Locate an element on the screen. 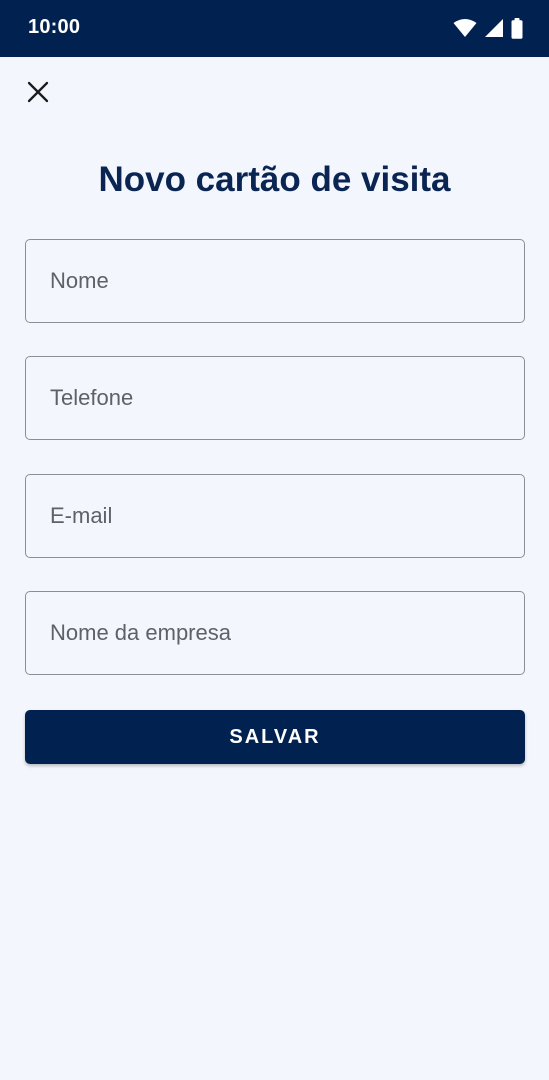 This screenshot has height=1080, width=549. company-input is located at coordinates (275, 633).